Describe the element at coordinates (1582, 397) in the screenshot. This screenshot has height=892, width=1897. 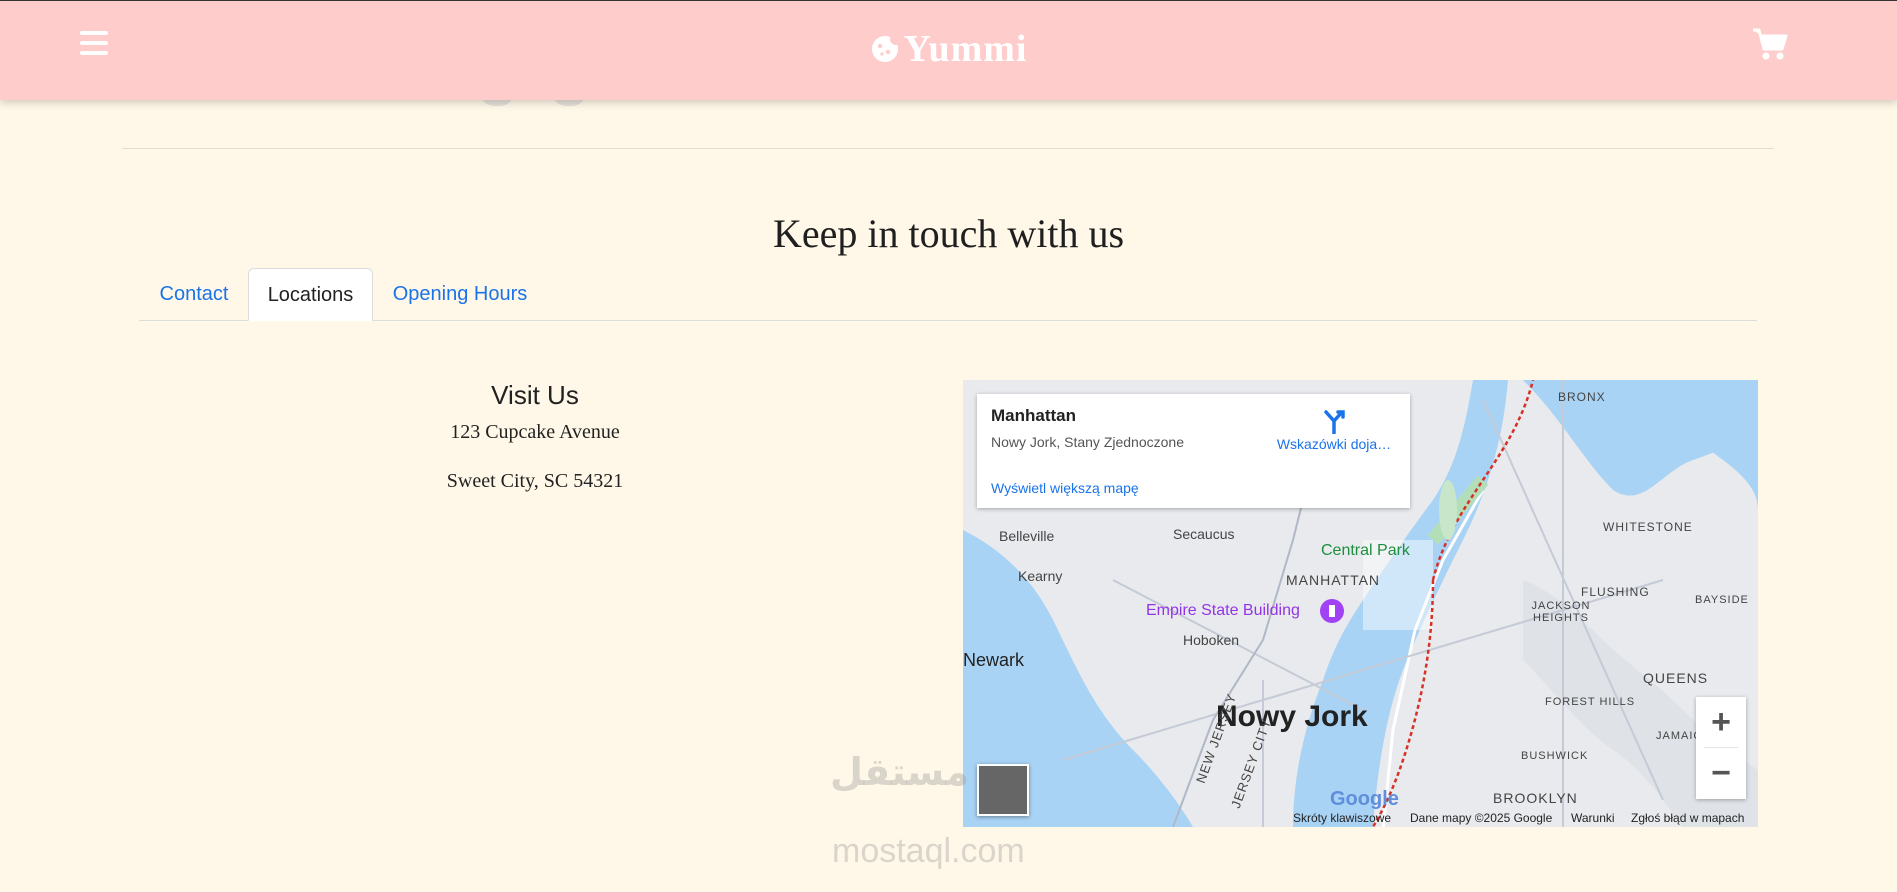
I see `map-label-bronx: BRONX` at that location.